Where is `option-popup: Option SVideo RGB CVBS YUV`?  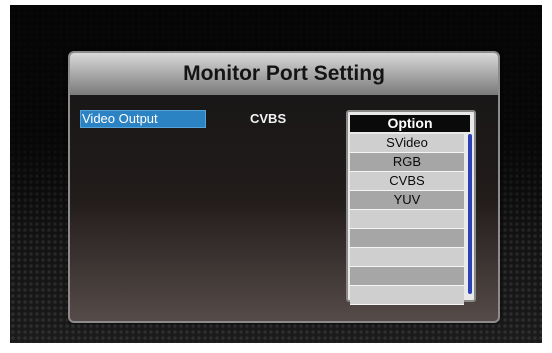
option-popup: Option SVideo RGB CVBS YUV is located at coordinates (411, 207).